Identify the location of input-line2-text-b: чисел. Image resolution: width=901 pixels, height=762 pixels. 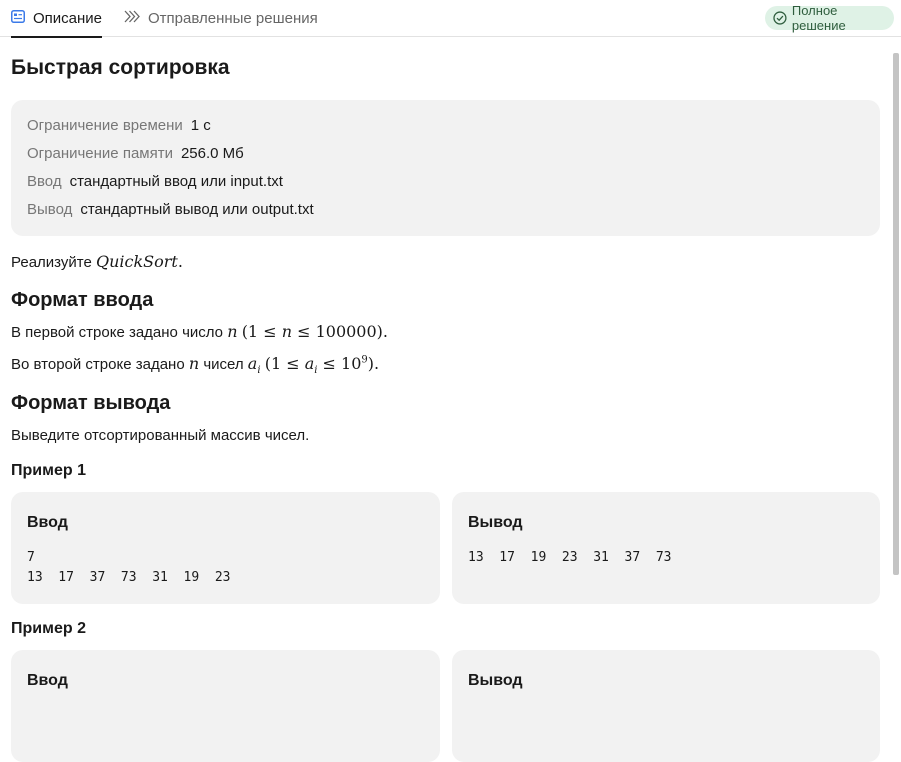
(223, 364).